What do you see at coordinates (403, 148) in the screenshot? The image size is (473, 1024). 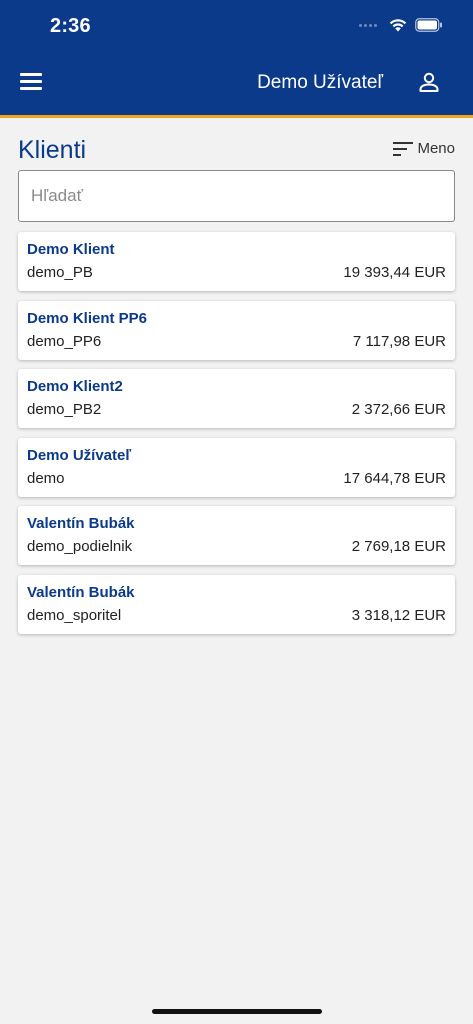 I see `sort-icon` at bounding box center [403, 148].